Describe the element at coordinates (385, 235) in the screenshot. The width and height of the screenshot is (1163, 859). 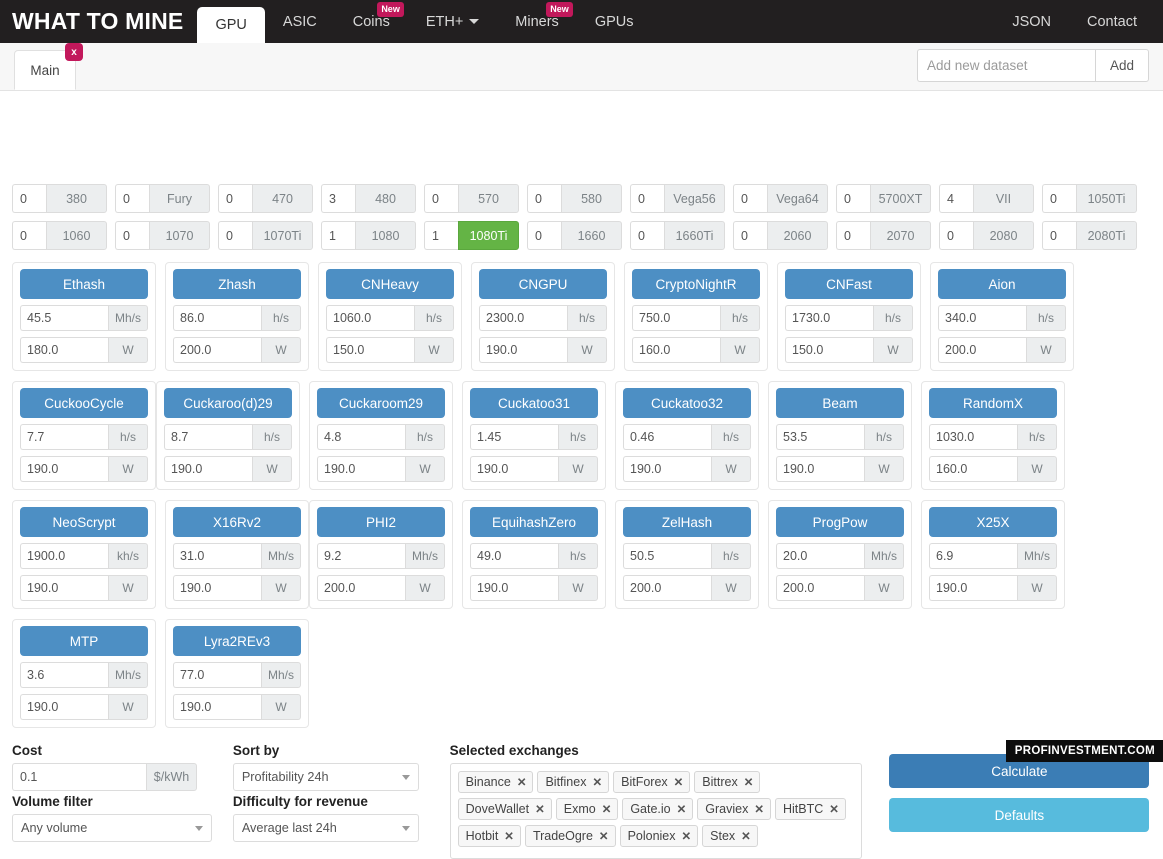
I see `gpu-model-label-1080: 1080` at that location.